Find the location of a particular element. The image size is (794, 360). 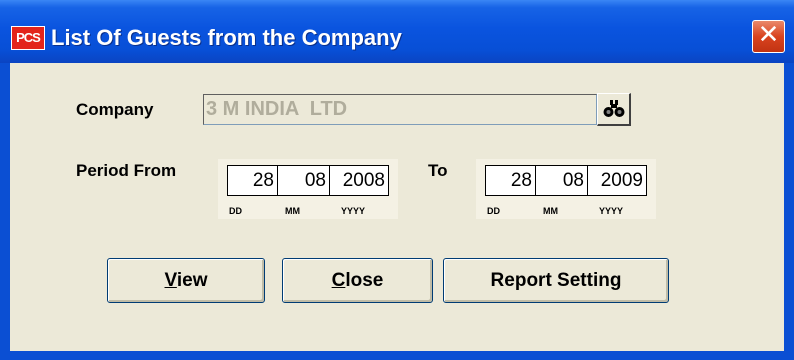

from-yyyy-label: YYYY is located at coordinates (353, 211).